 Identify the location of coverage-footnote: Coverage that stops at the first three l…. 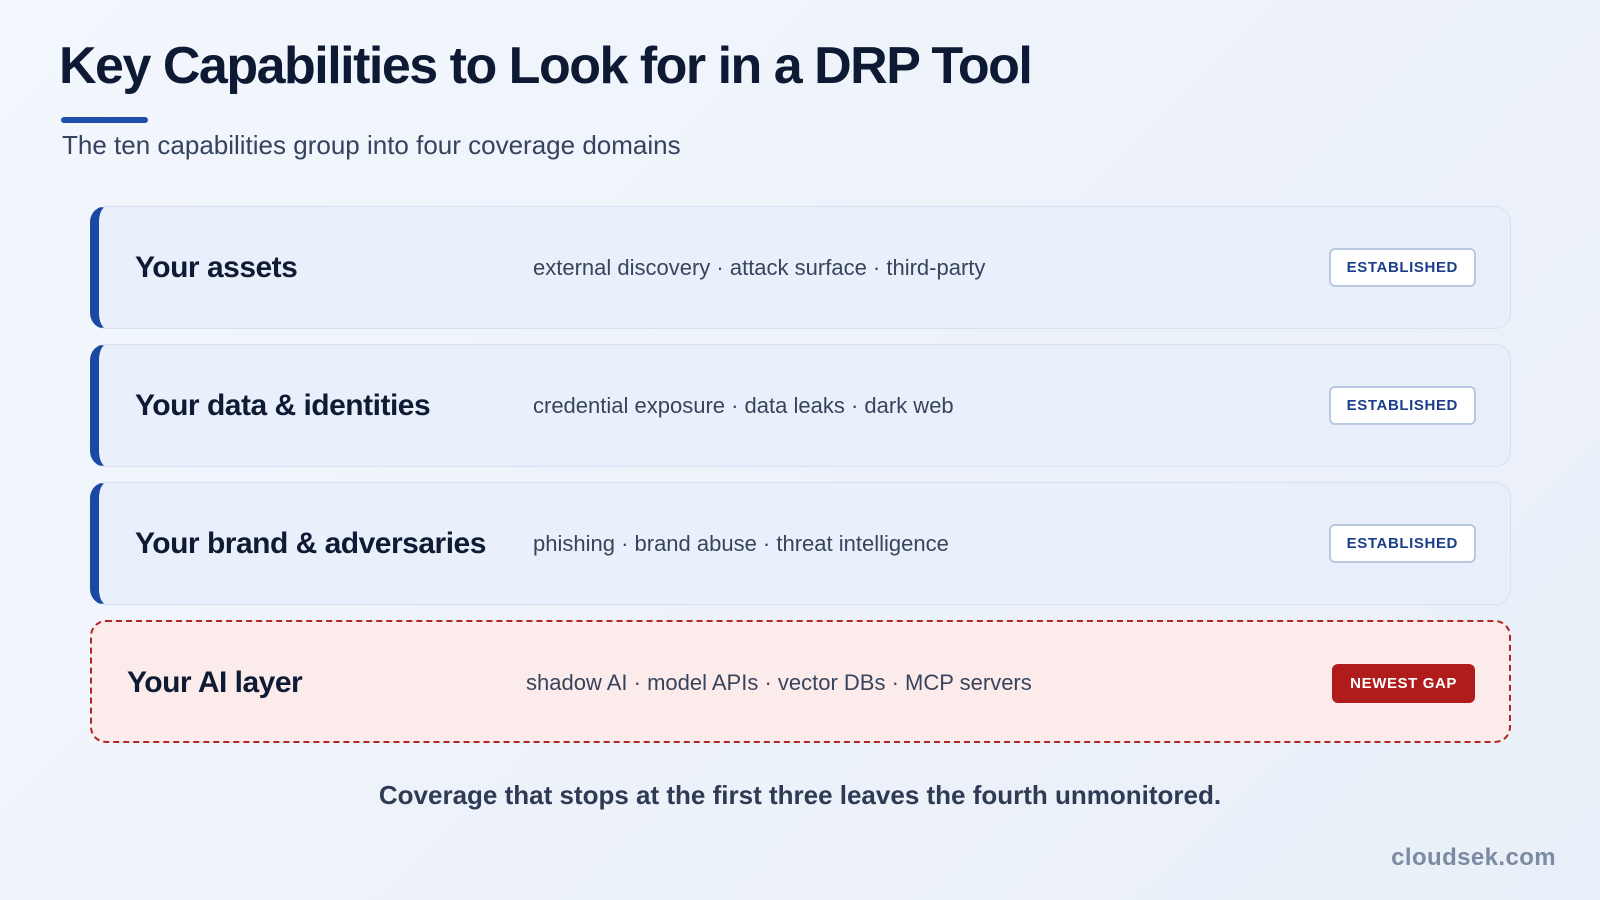
(800, 795).